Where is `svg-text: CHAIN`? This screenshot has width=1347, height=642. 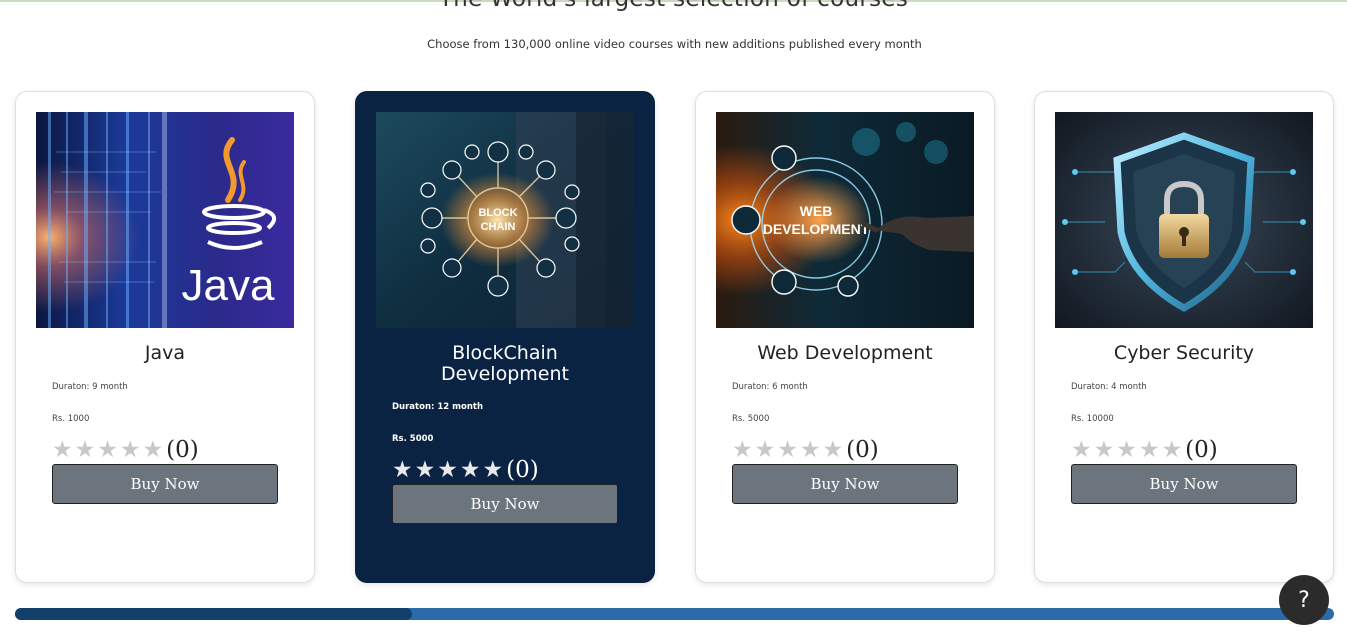 svg-text: CHAIN is located at coordinates (498, 227).